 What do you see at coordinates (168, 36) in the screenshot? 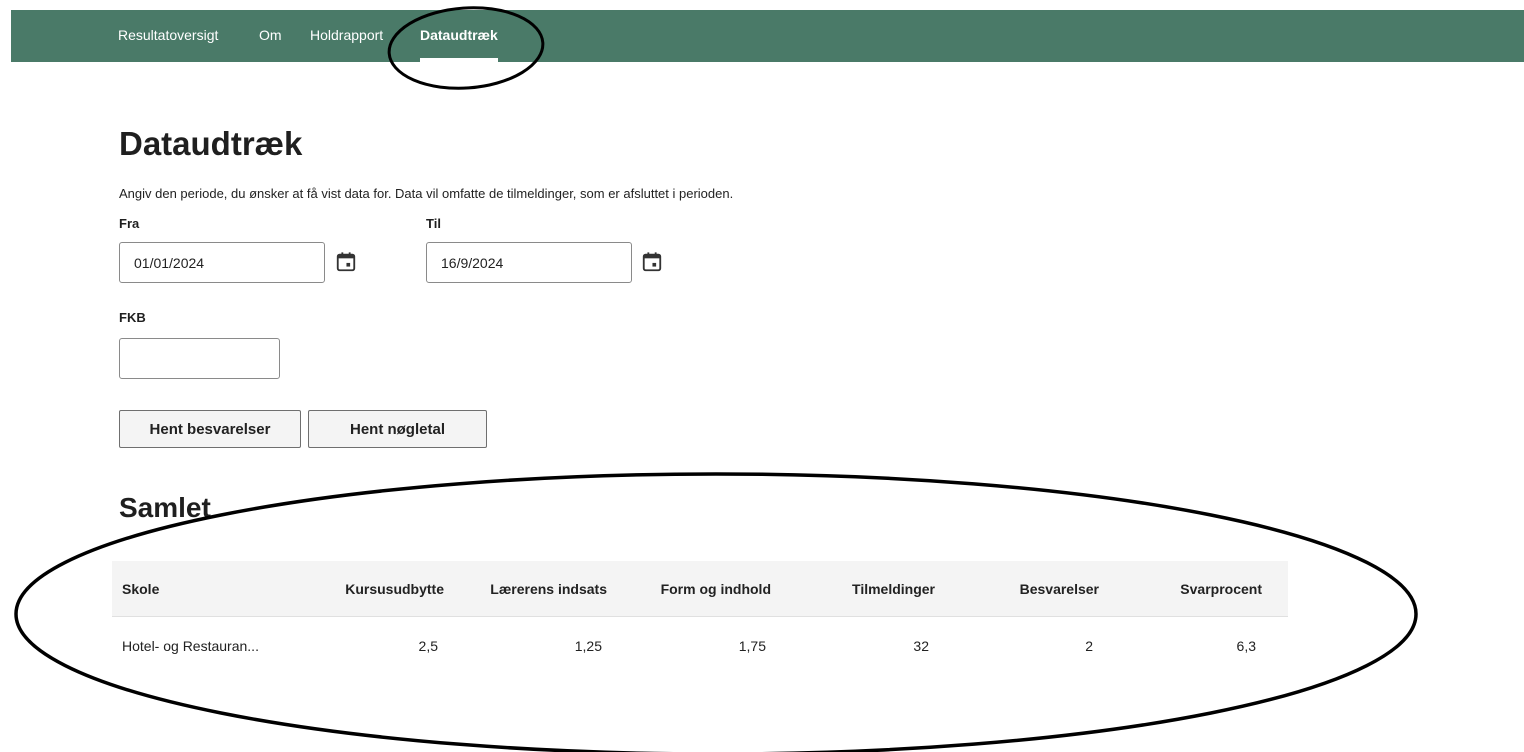
I see `nav-item-resultatoversigt: Resultatoversigt` at bounding box center [168, 36].